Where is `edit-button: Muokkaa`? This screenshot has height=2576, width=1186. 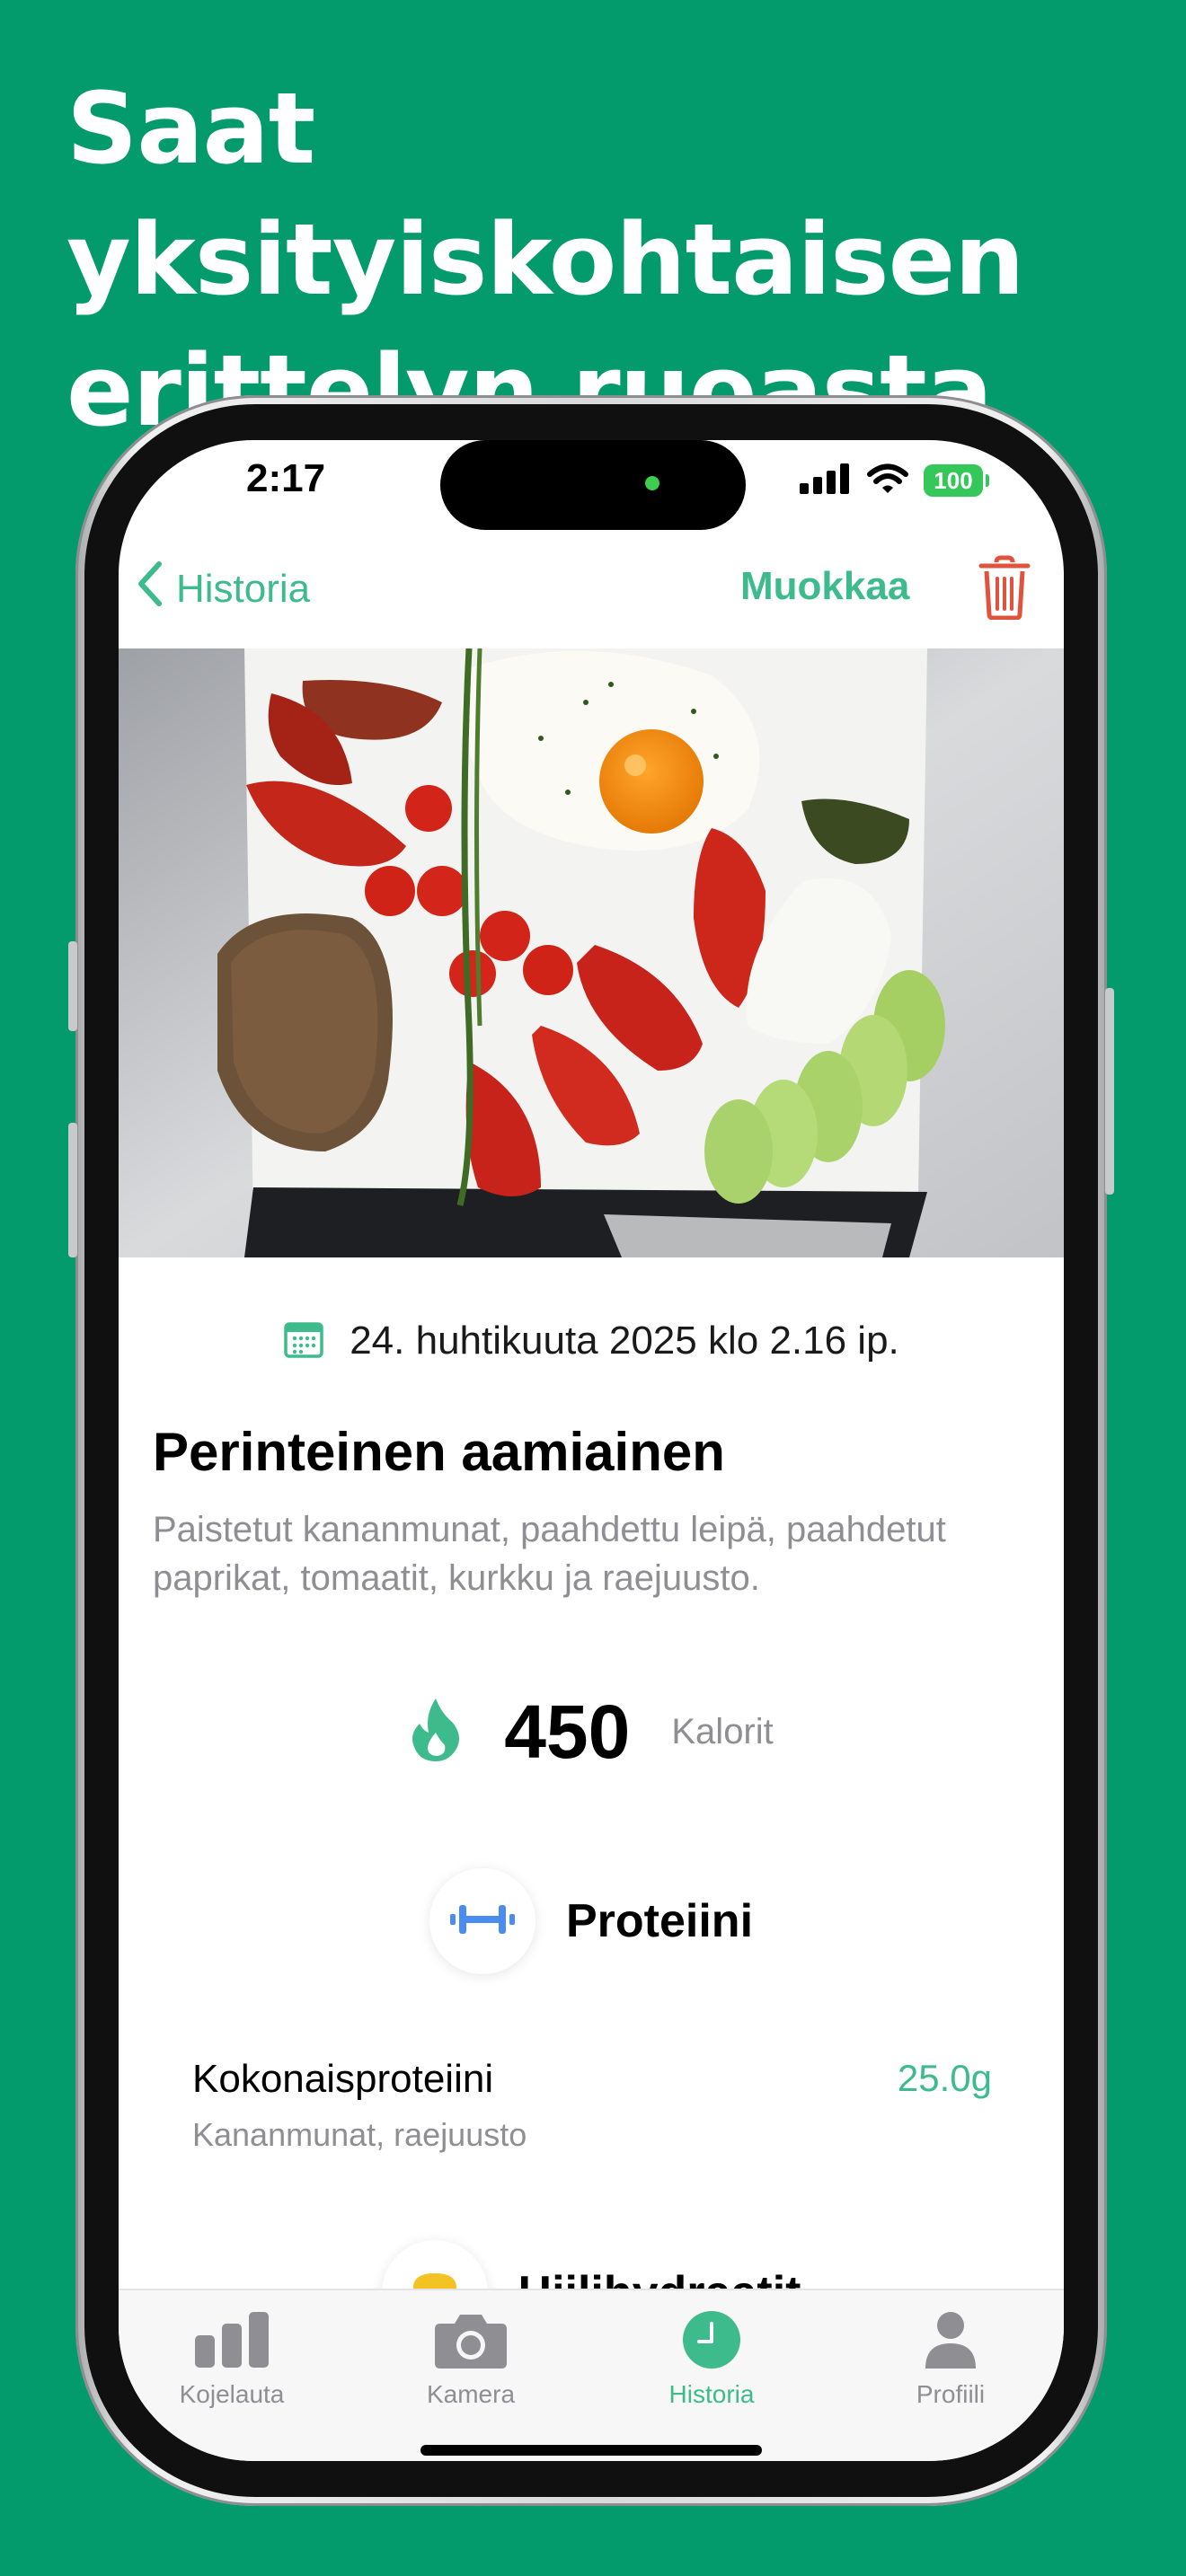 edit-button: Muokkaa is located at coordinates (824, 586).